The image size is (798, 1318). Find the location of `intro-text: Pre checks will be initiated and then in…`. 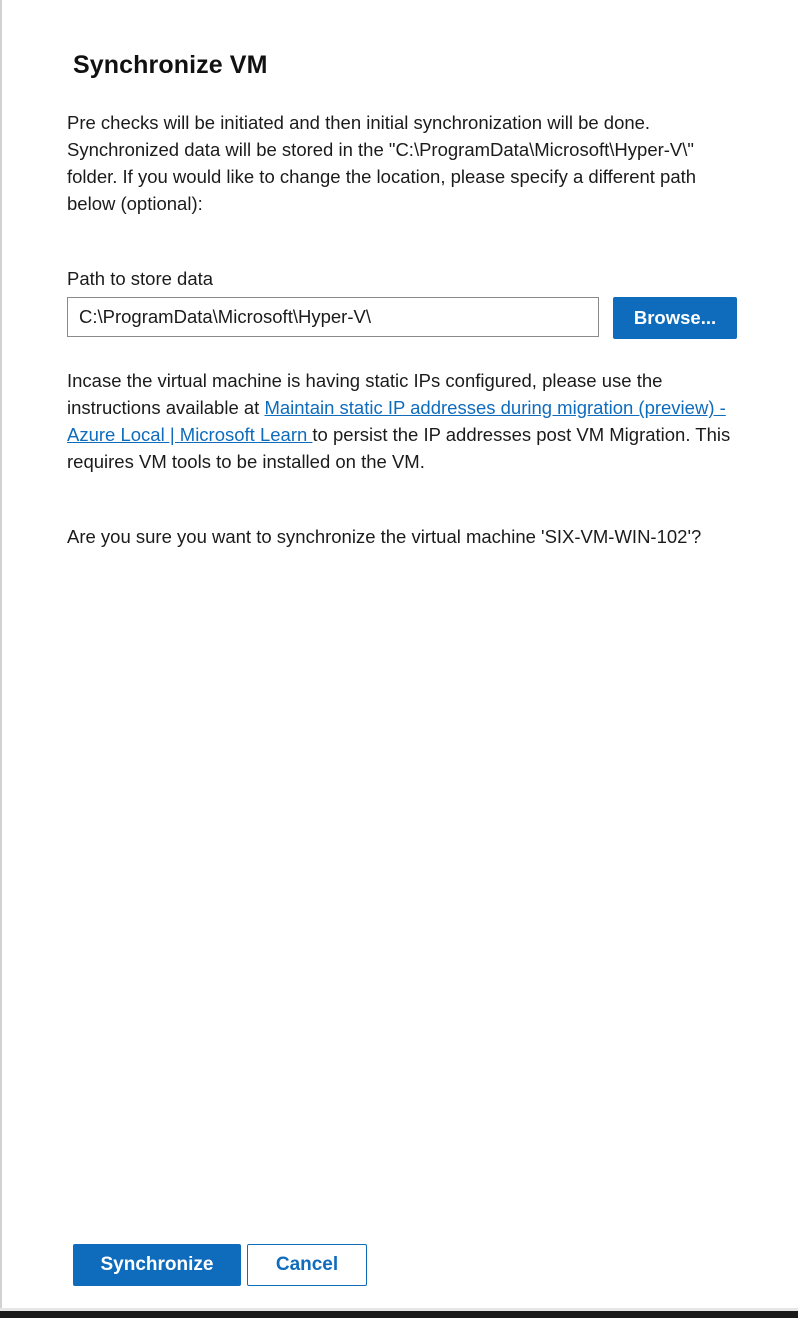

intro-text: Pre checks will be initiated and then in… is located at coordinates (382, 163).